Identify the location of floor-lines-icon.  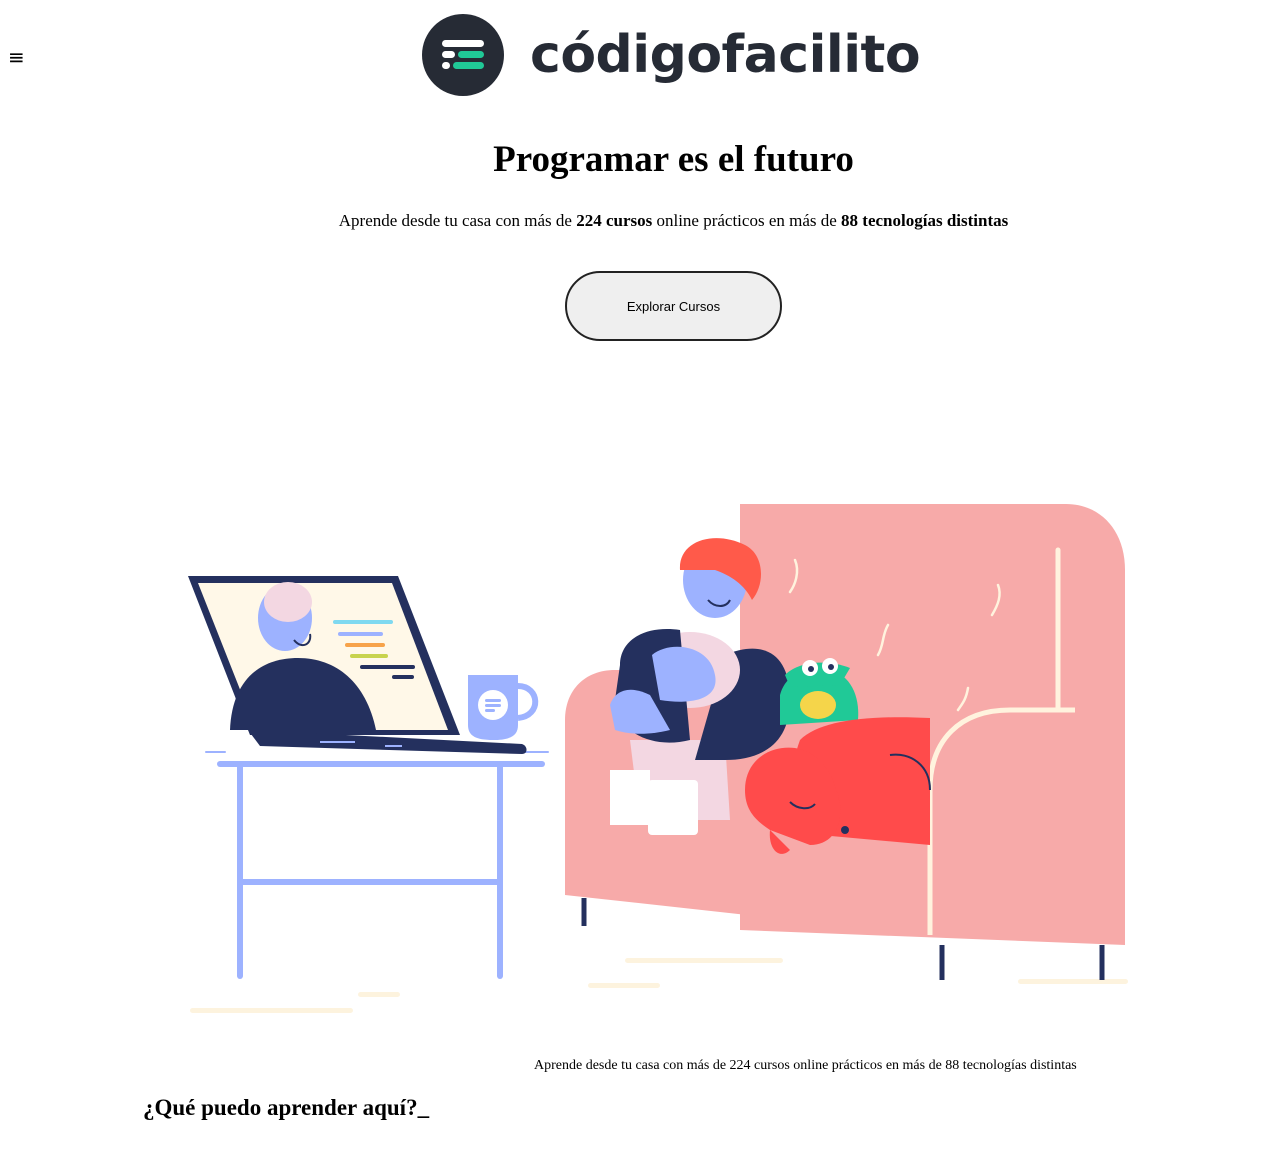
(659, 985).